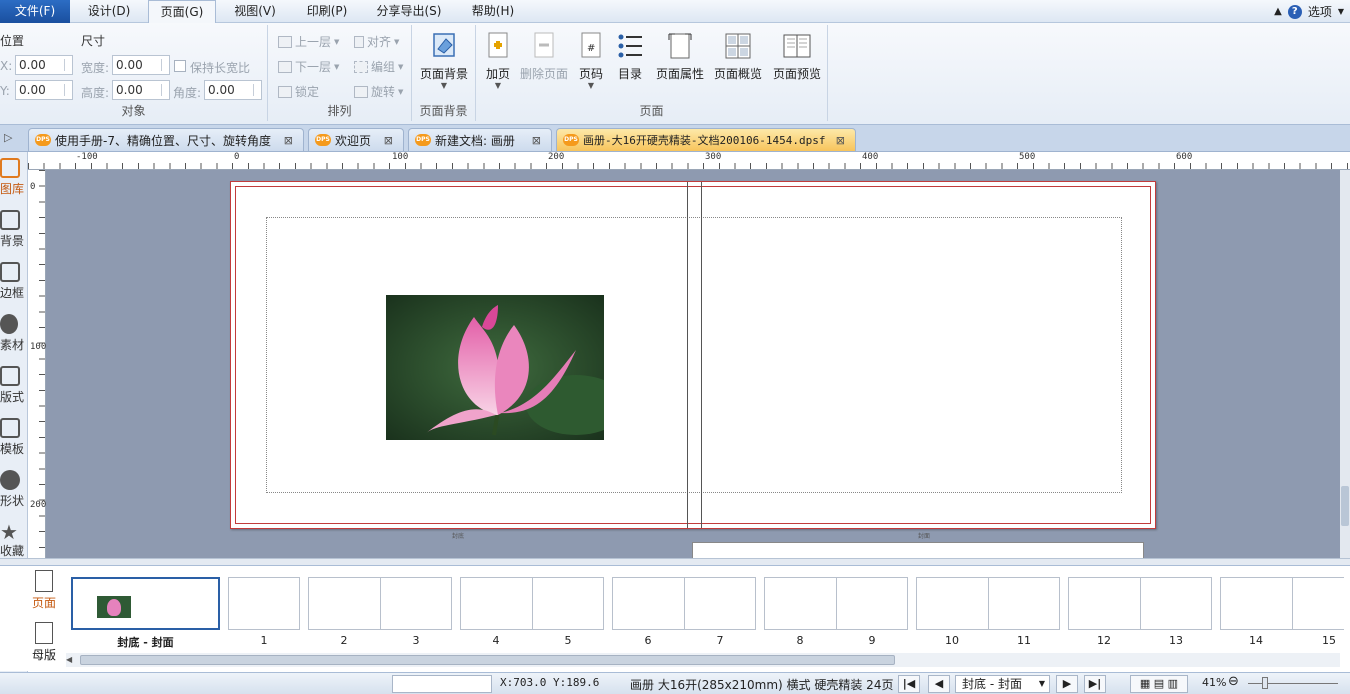  What do you see at coordinates (378, 91) in the screenshot?
I see `rotate-button: 旋转 ▼` at bounding box center [378, 91].